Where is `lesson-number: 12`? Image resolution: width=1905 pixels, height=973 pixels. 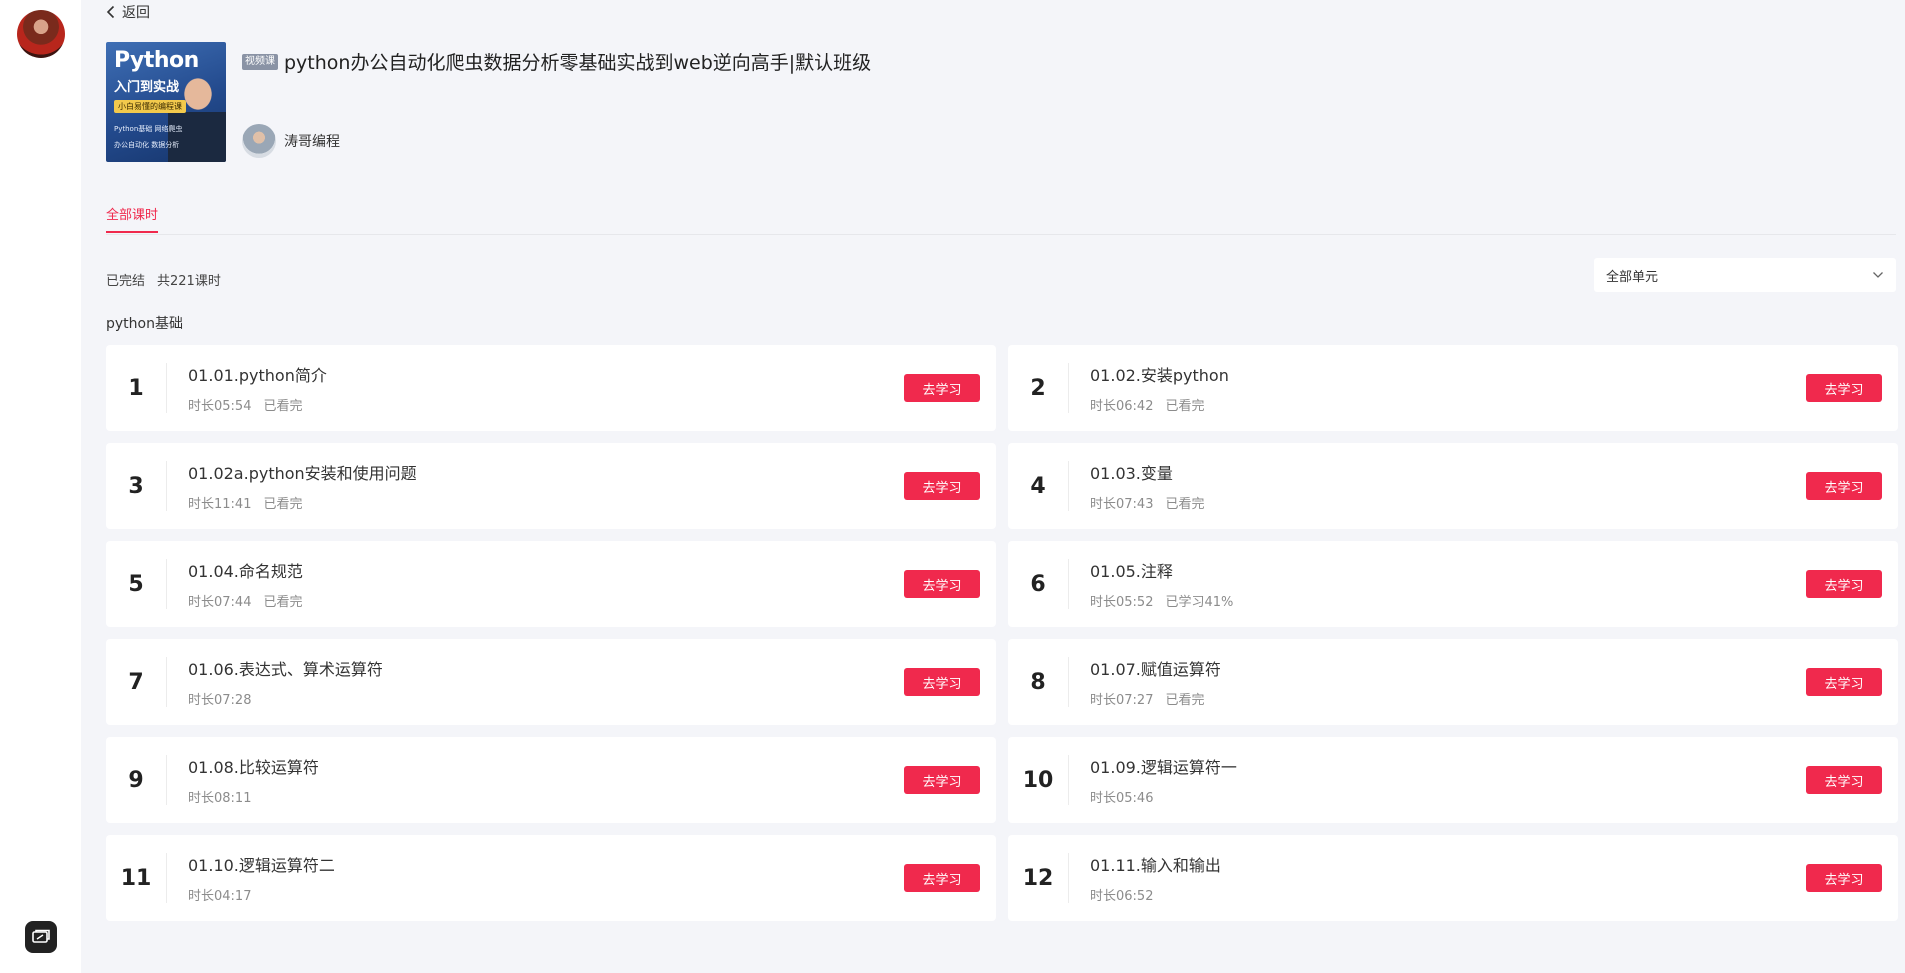 lesson-number: 12 is located at coordinates (1038, 878).